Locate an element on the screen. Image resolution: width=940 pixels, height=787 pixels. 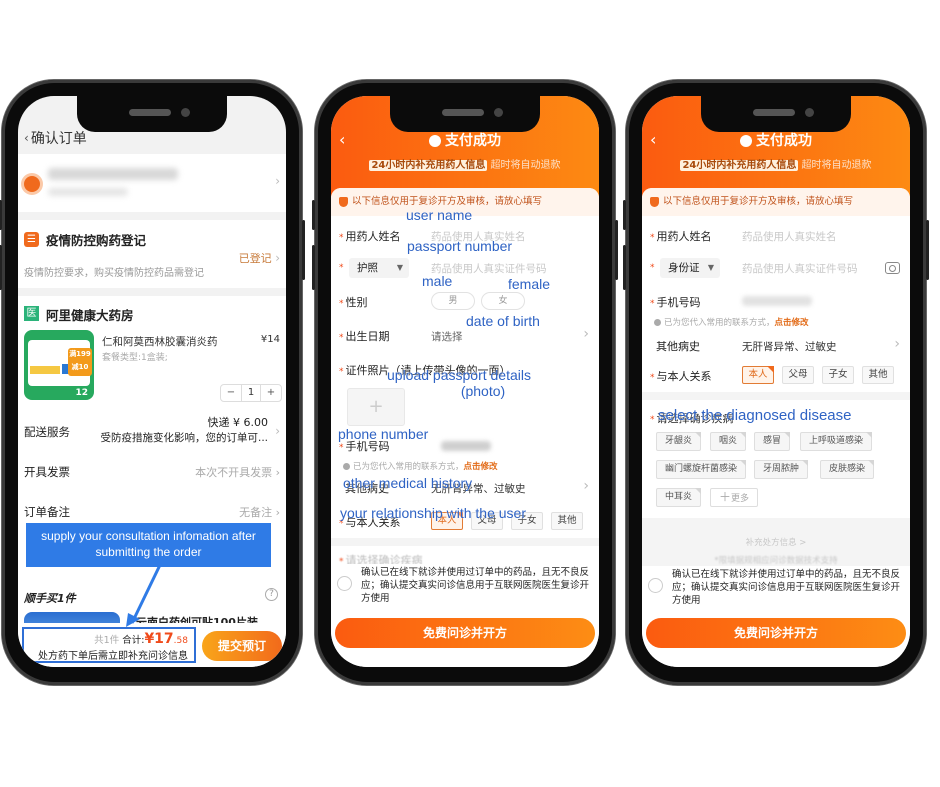
name-input: 药品使用人真实姓名 is located at coordinates (789, 236).